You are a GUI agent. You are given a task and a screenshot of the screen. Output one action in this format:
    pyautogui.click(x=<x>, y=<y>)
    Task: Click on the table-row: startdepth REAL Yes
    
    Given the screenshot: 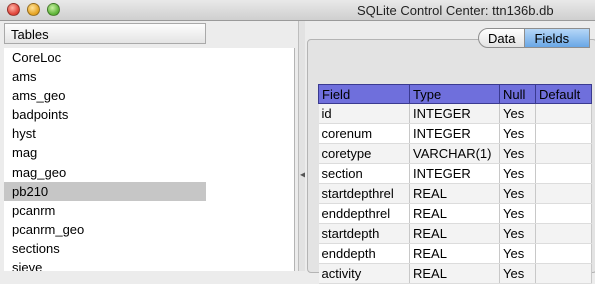 What is the action you would take?
    pyautogui.click(x=455, y=233)
    